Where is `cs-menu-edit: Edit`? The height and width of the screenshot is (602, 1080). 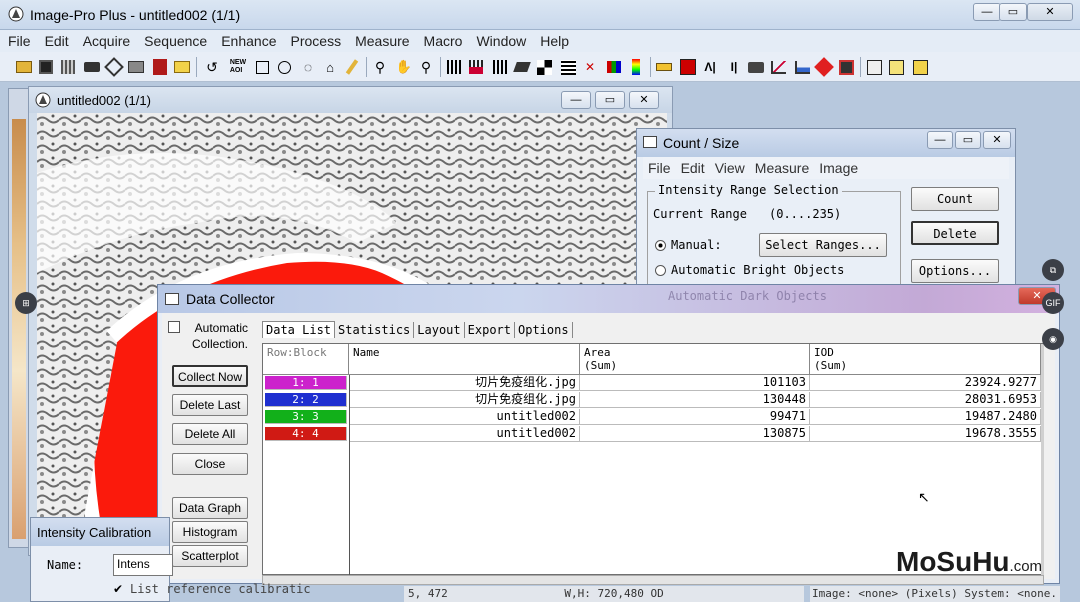 cs-menu-edit: Edit is located at coordinates (693, 168).